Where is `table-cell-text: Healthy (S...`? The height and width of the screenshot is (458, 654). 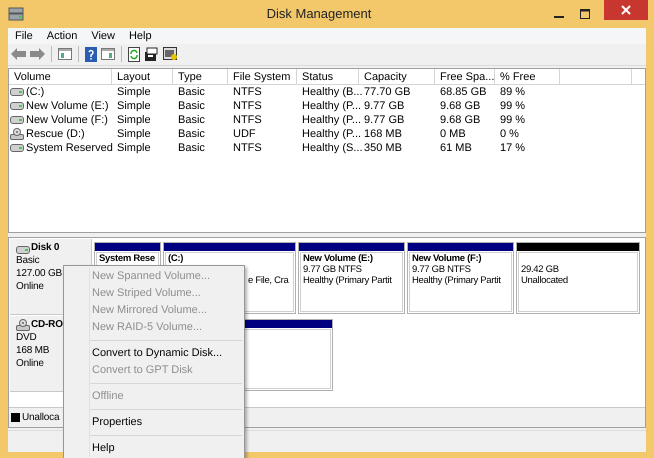 table-cell-text: Healthy (S... is located at coordinates (332, 148).